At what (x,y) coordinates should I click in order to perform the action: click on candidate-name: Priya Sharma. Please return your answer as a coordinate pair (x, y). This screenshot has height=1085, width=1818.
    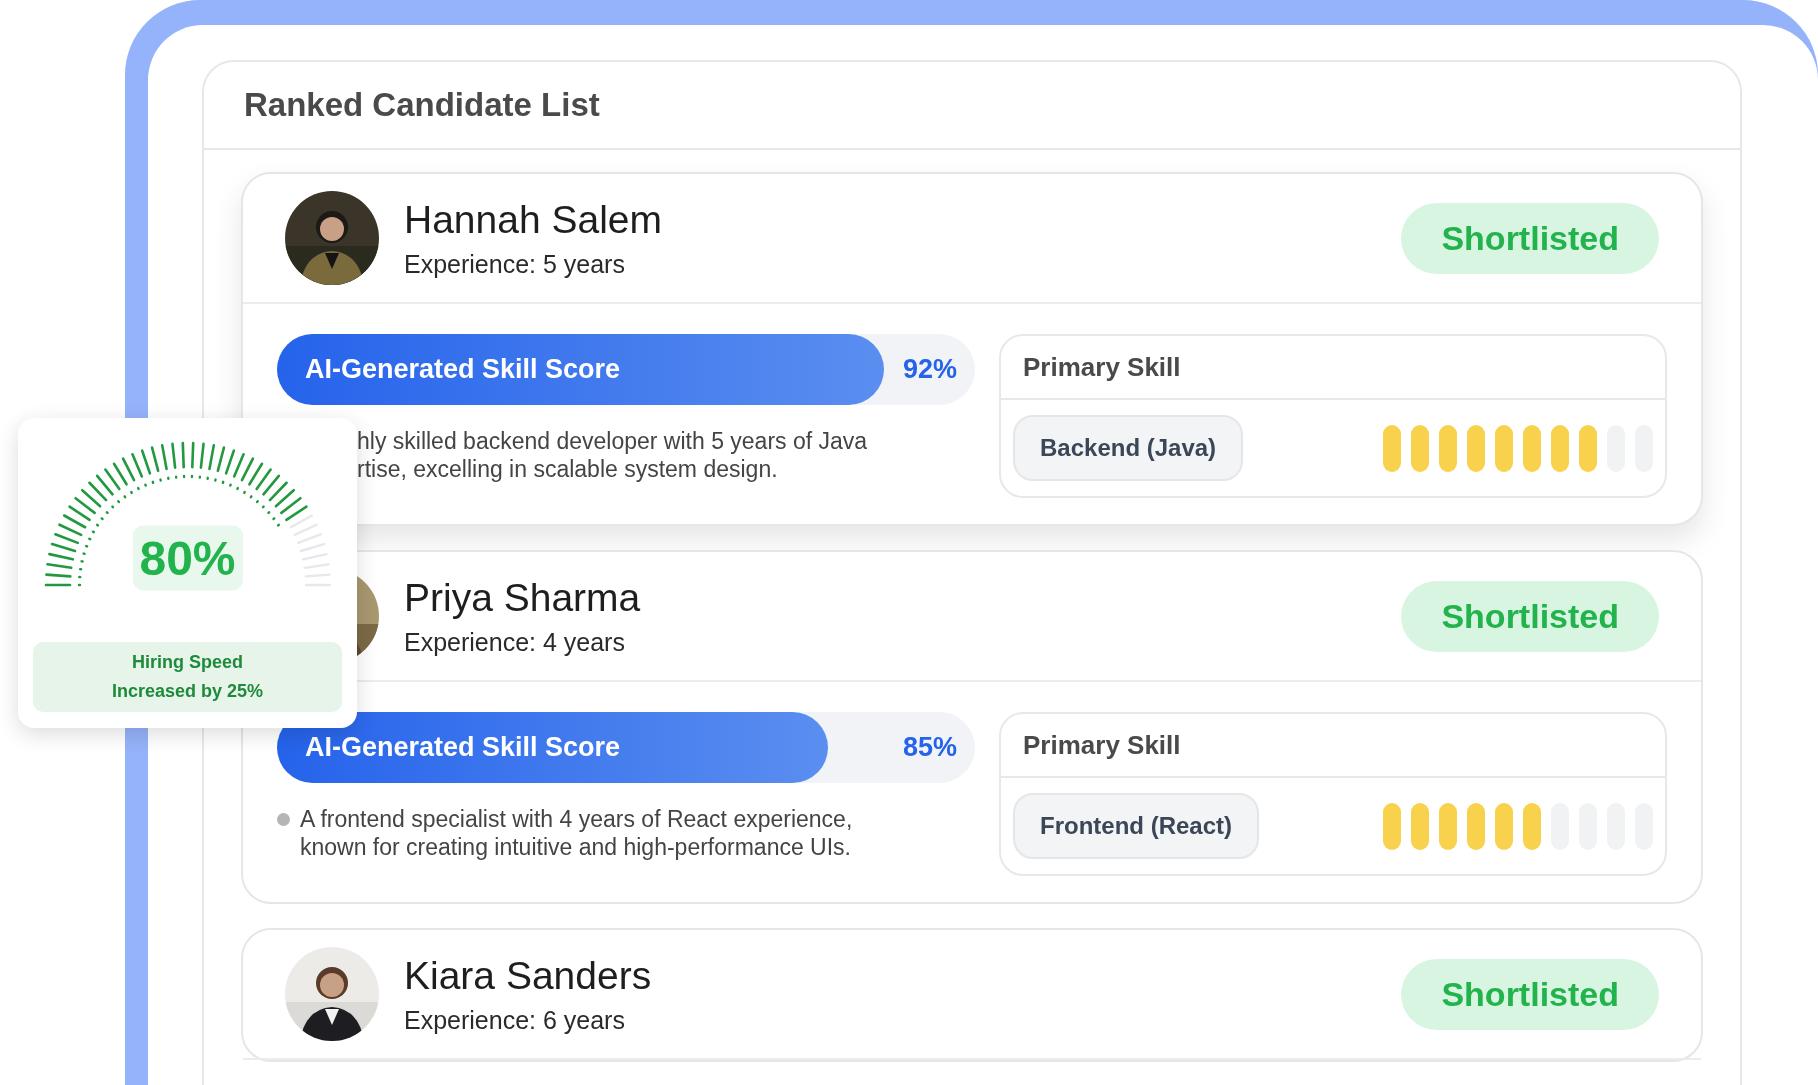
    Looking at the image, I should click on (522, 597).